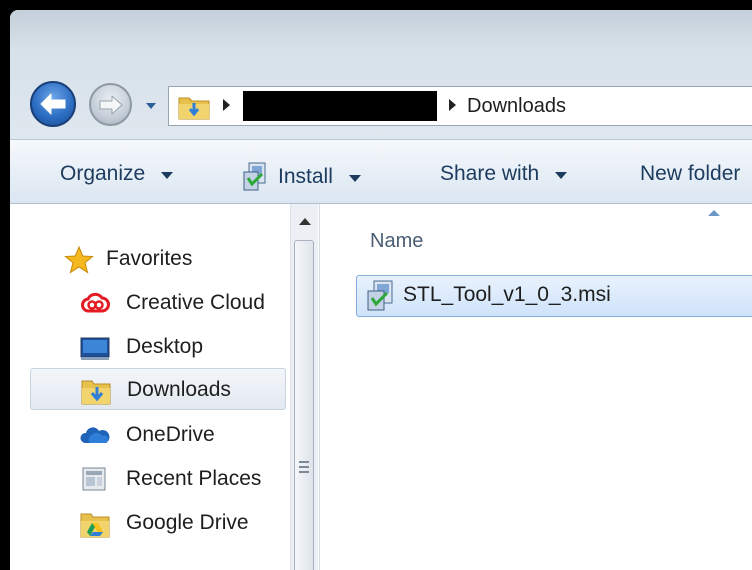 The image size is (752, 570). I want to click on organize-button: Organize, so click(117, 174).